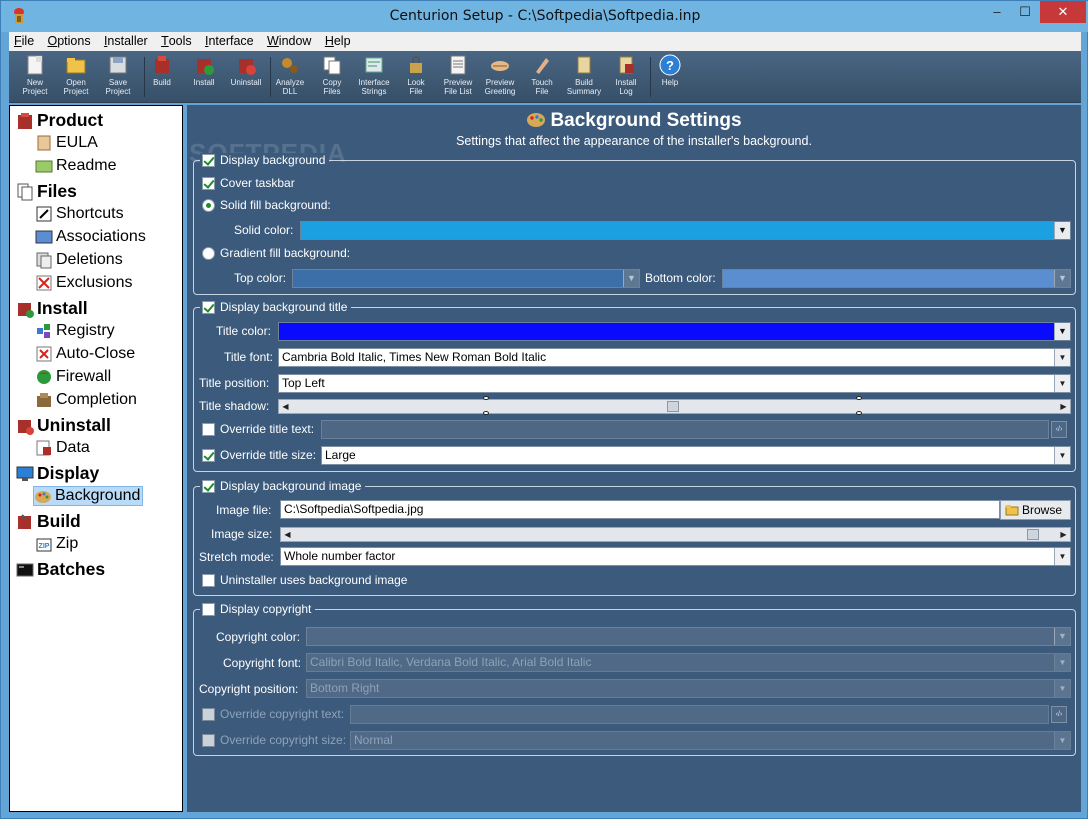 The image size is (1088, 819). Describe the element at coordinates (258, 429) in the screenshot. I see `override-title-text-option: Override title text:` at that location.